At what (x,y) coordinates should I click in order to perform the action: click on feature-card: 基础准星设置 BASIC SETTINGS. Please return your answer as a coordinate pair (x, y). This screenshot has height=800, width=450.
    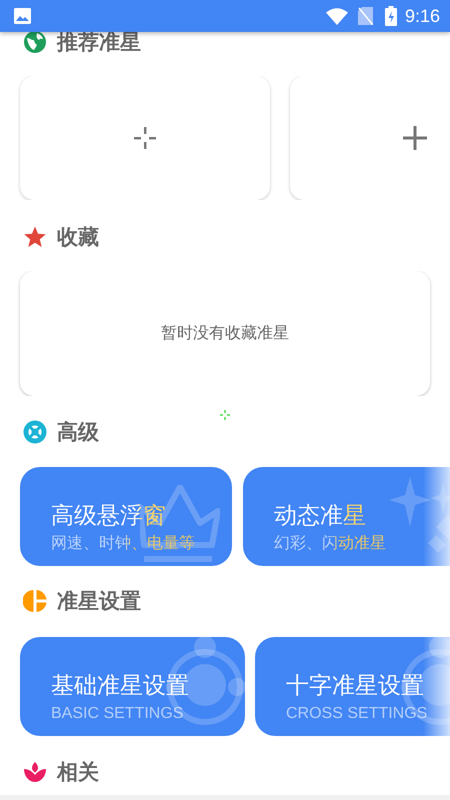
    Looking at the image, I should click on (132, 686).